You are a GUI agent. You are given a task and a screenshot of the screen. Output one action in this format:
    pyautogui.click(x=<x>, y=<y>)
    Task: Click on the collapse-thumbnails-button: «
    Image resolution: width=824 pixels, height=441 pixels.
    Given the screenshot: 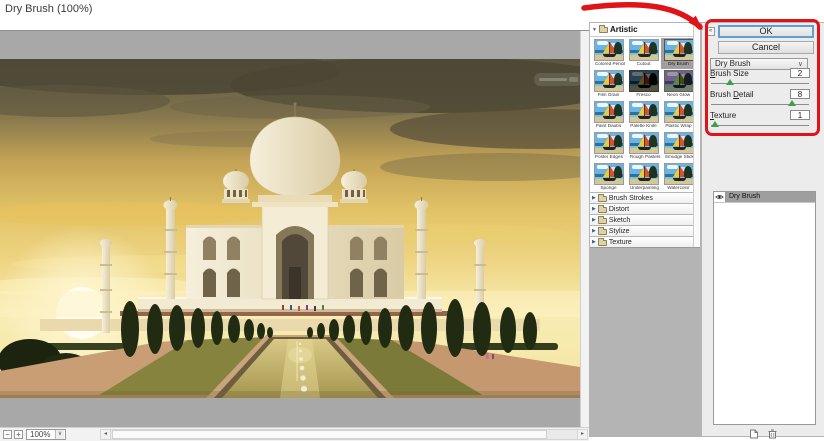 What is the action you would take?
    pyautogui.click(x=710, y=31)
    